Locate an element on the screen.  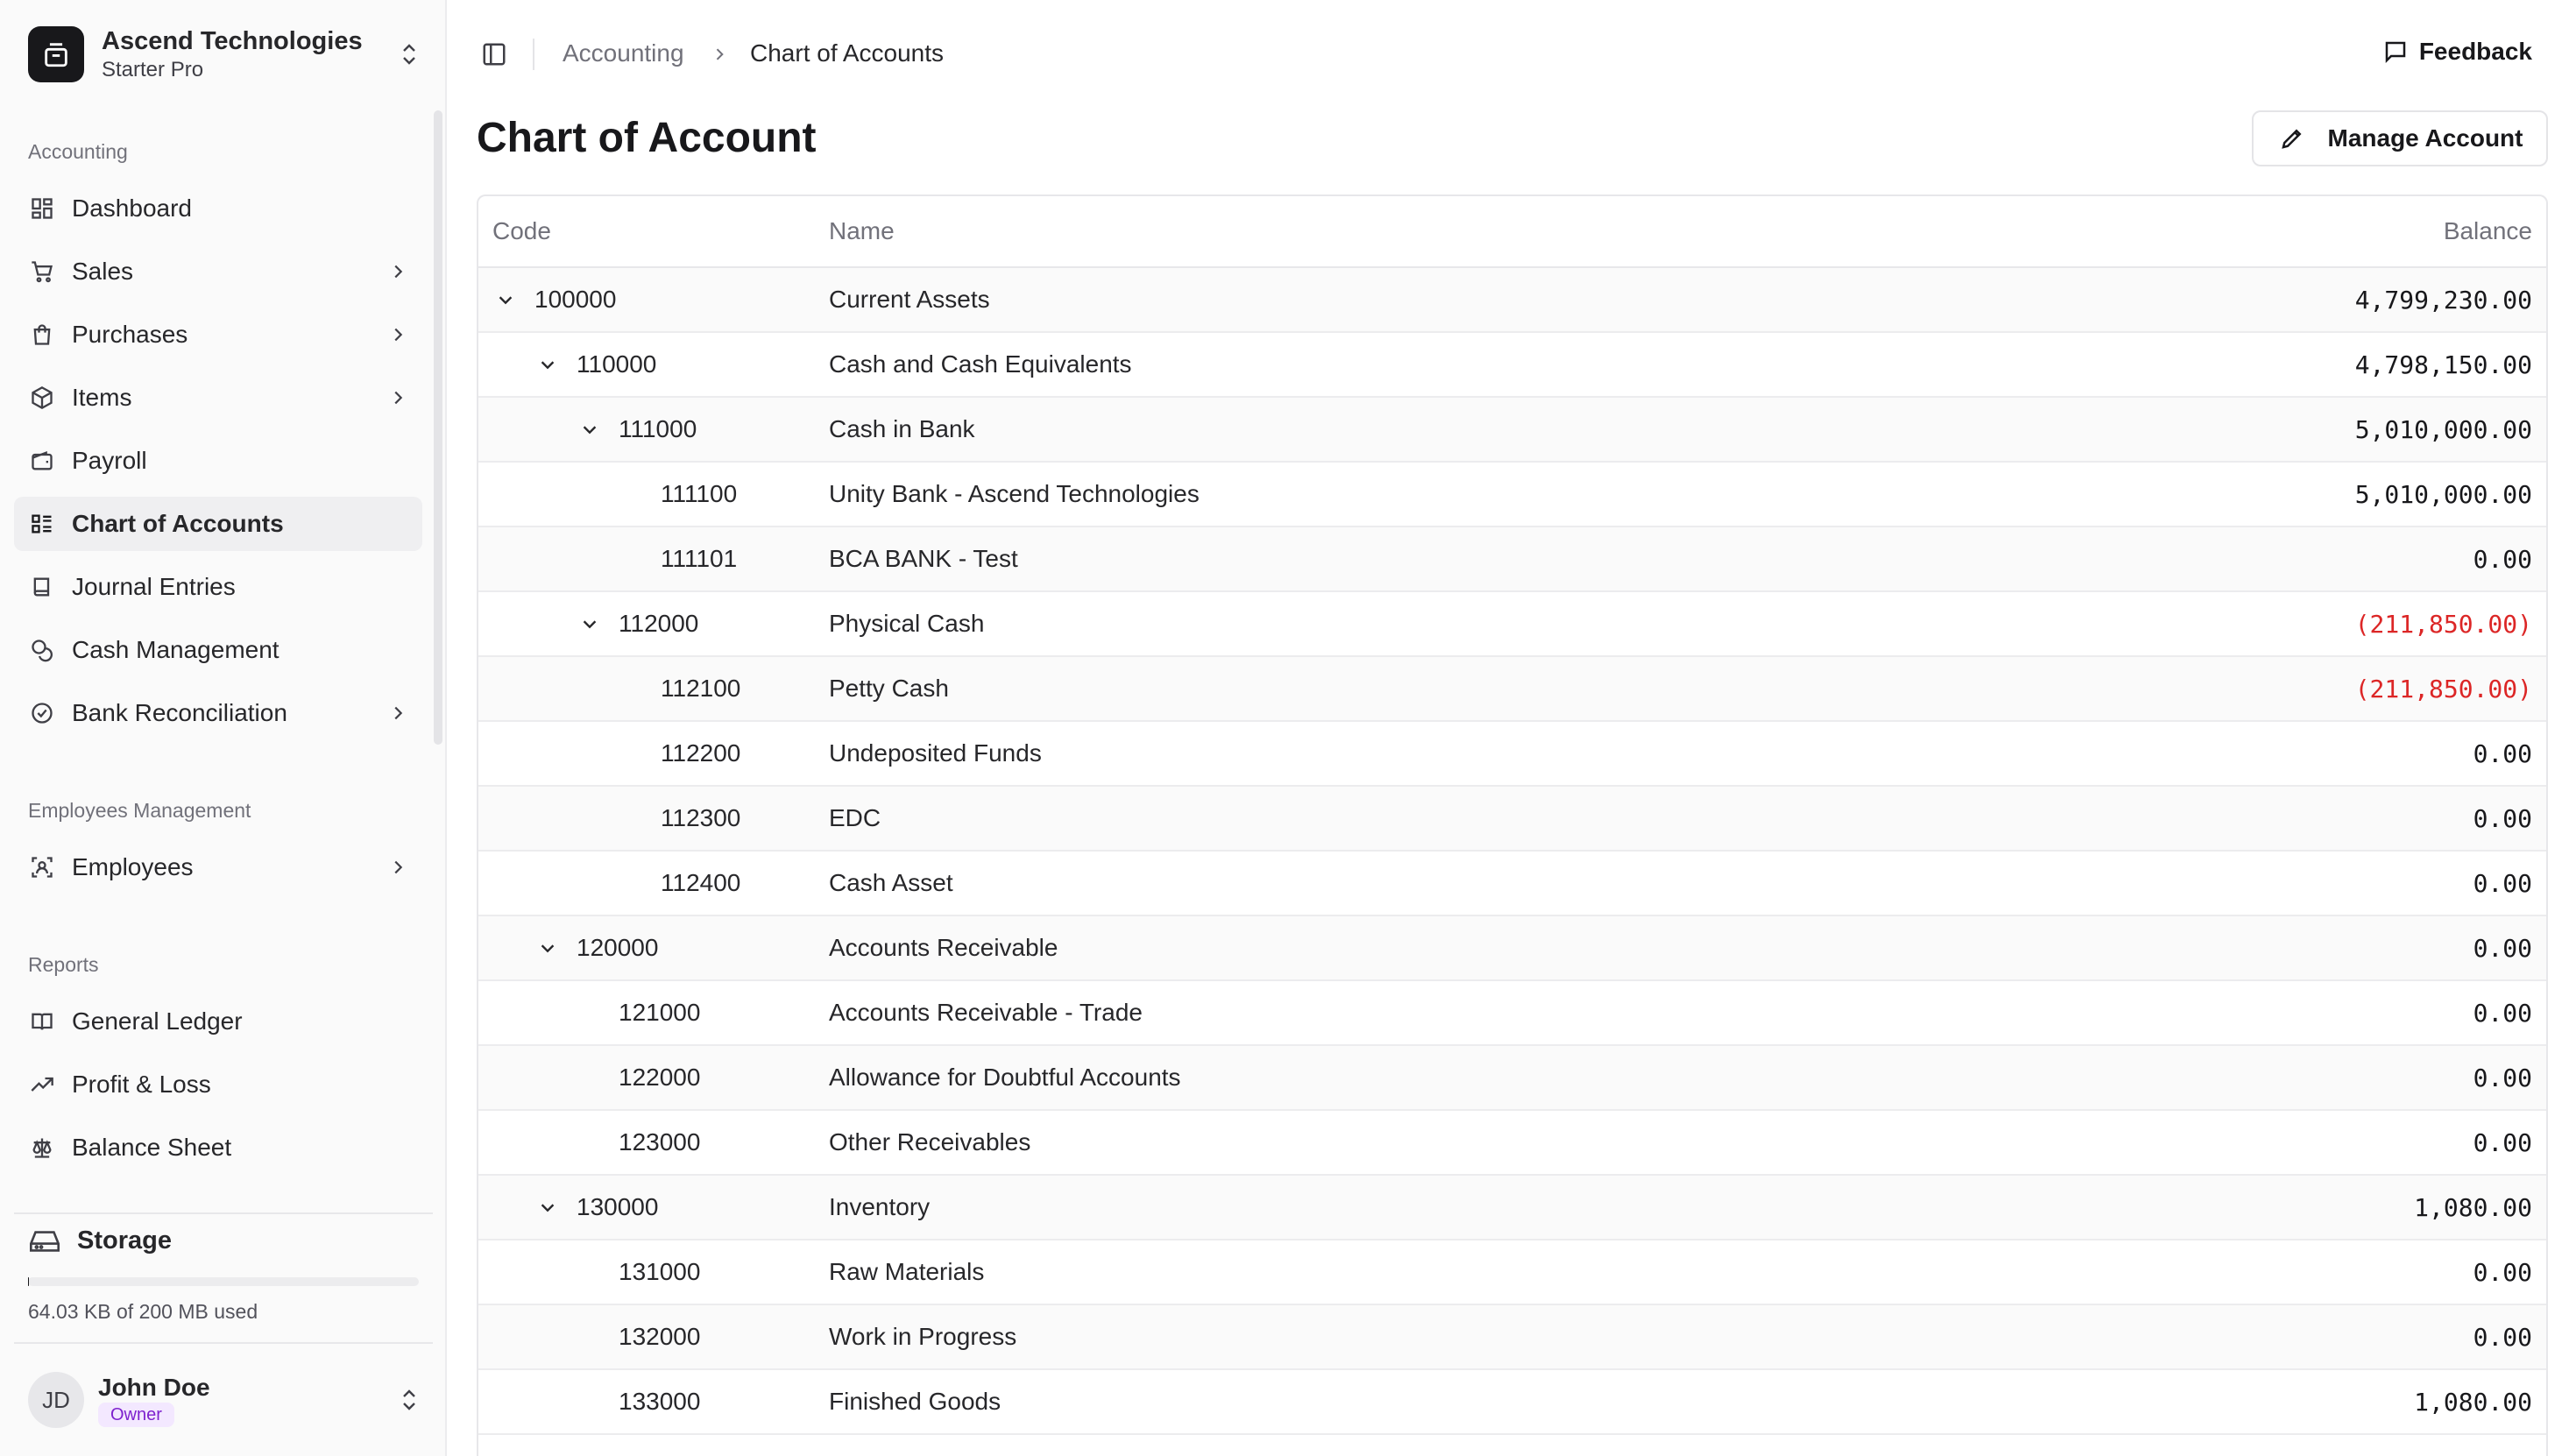
group-label-reports: Reports is located at coordinates (63, 964).